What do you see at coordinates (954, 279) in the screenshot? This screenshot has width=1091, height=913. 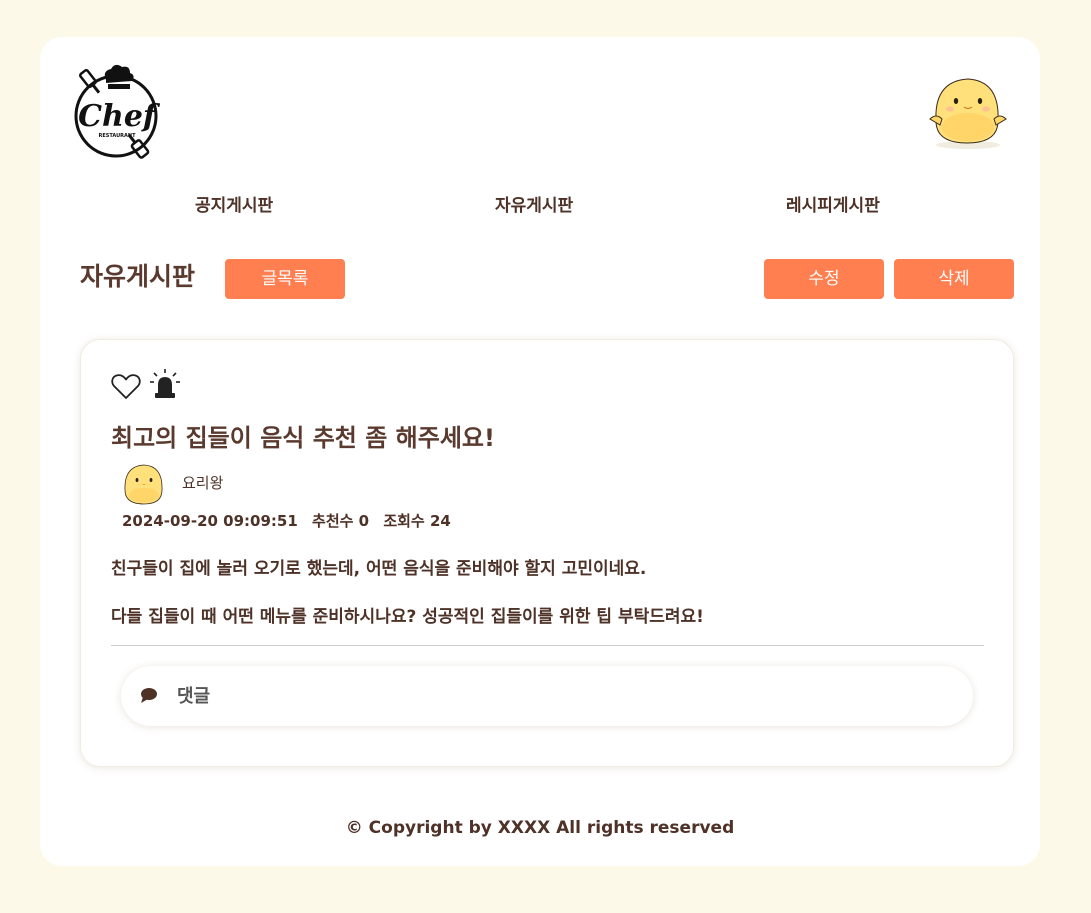 I see `delete-button: 삭제` at bounding box center [954, 279].